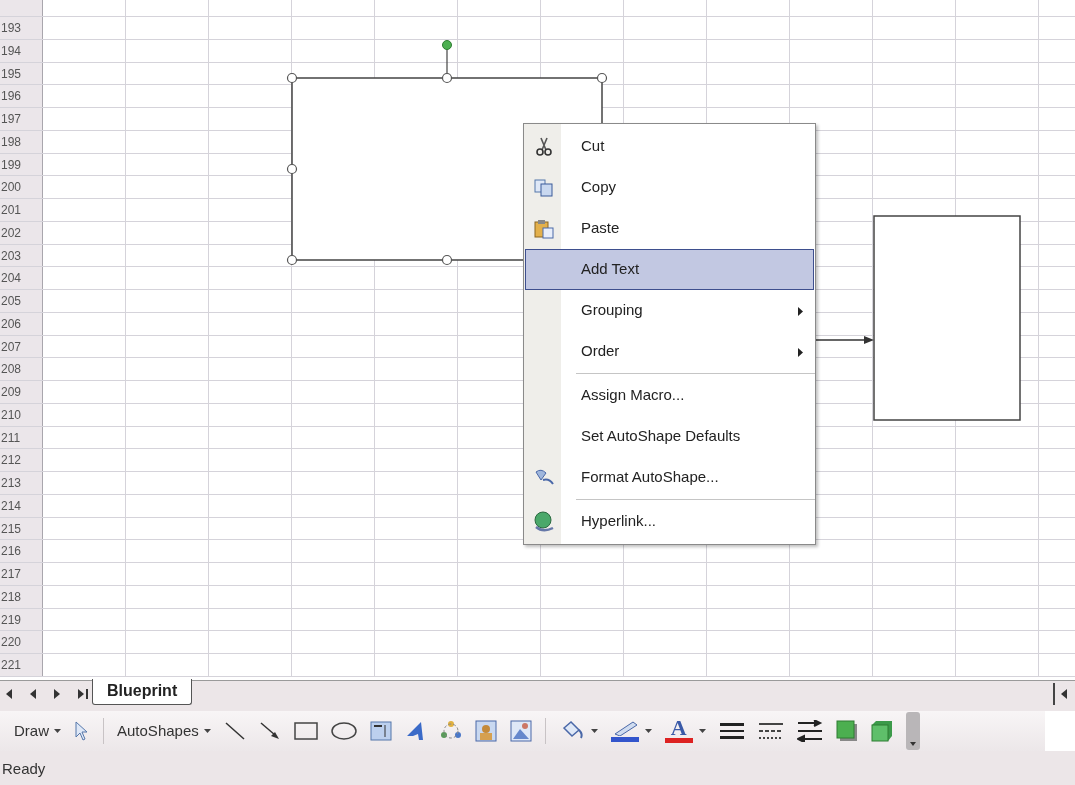  What do you see at coordinates (669, 228) in the screenshot?
I see `menu-item: Paste` at bounding box center [669, 228].